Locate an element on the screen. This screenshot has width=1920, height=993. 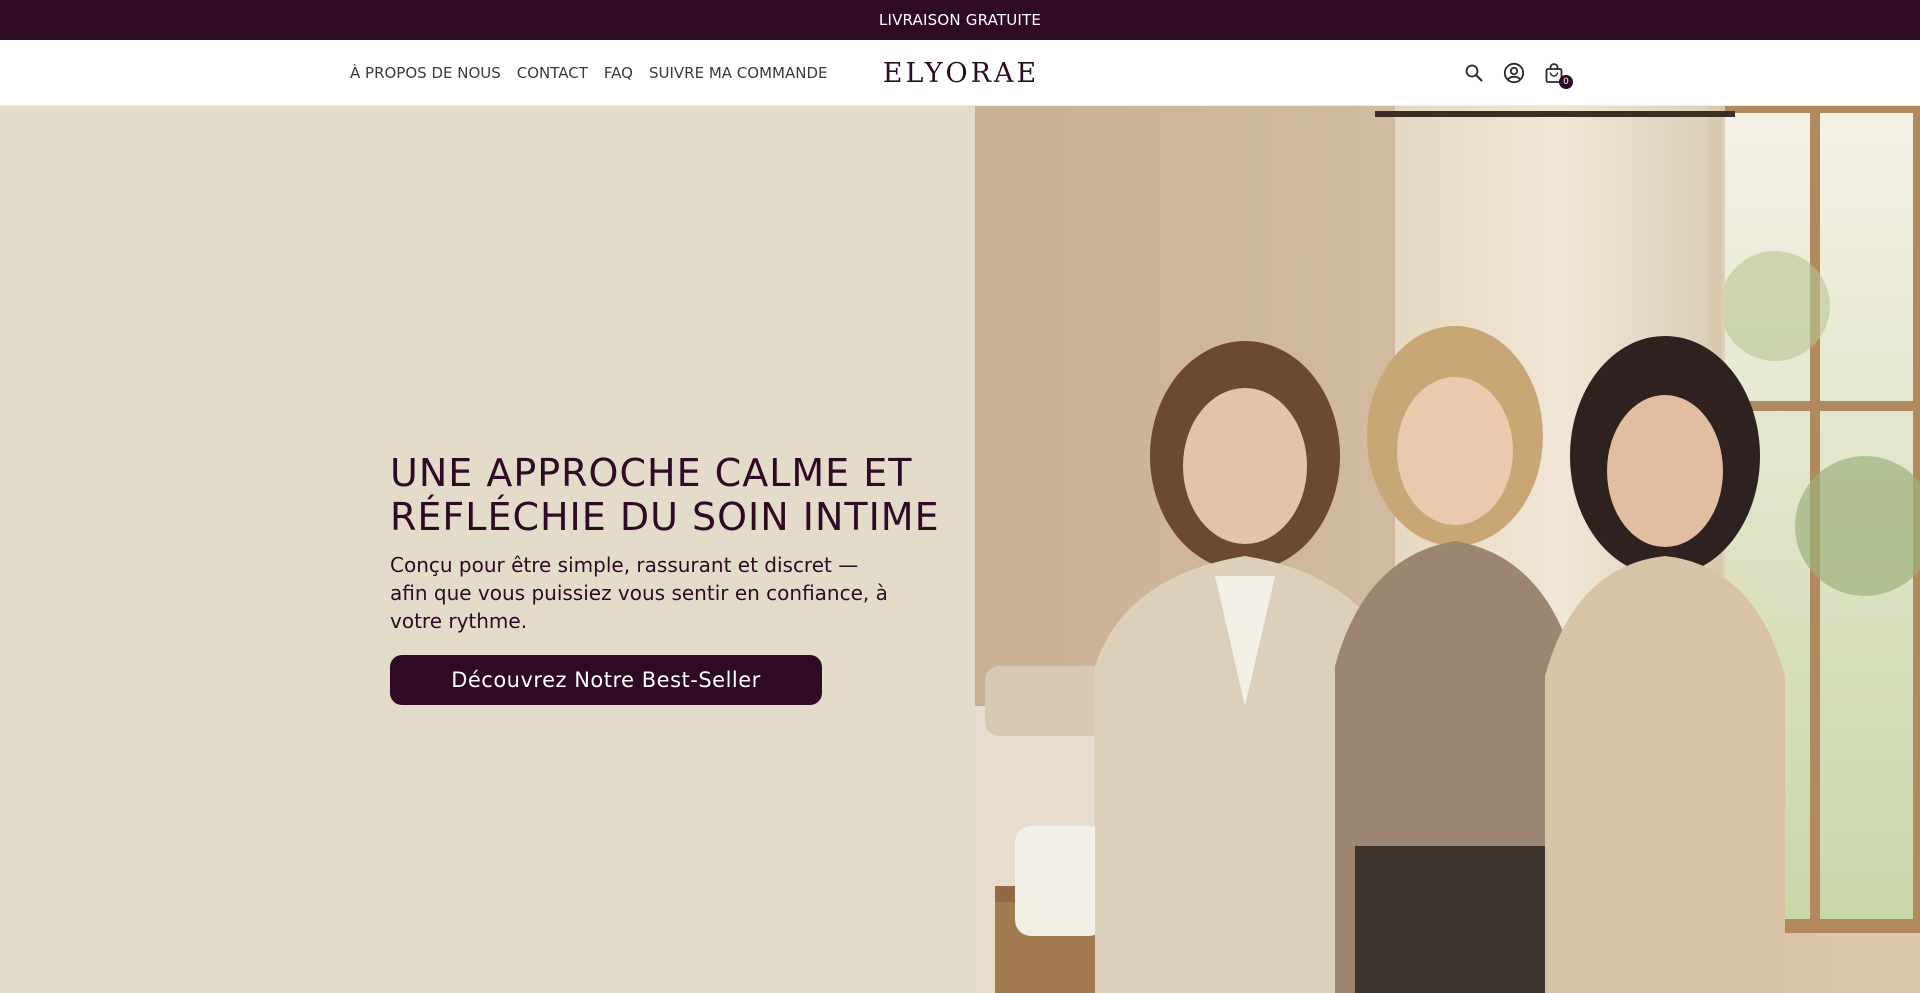
announcement-text: LIVRAISON GRATUITE is located at coordinates (960, 20).